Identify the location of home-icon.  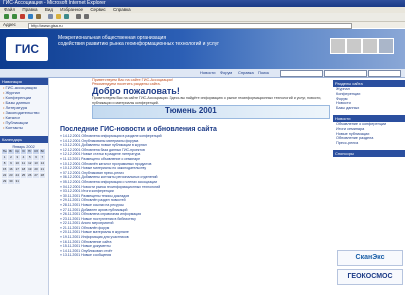
(38, 16).